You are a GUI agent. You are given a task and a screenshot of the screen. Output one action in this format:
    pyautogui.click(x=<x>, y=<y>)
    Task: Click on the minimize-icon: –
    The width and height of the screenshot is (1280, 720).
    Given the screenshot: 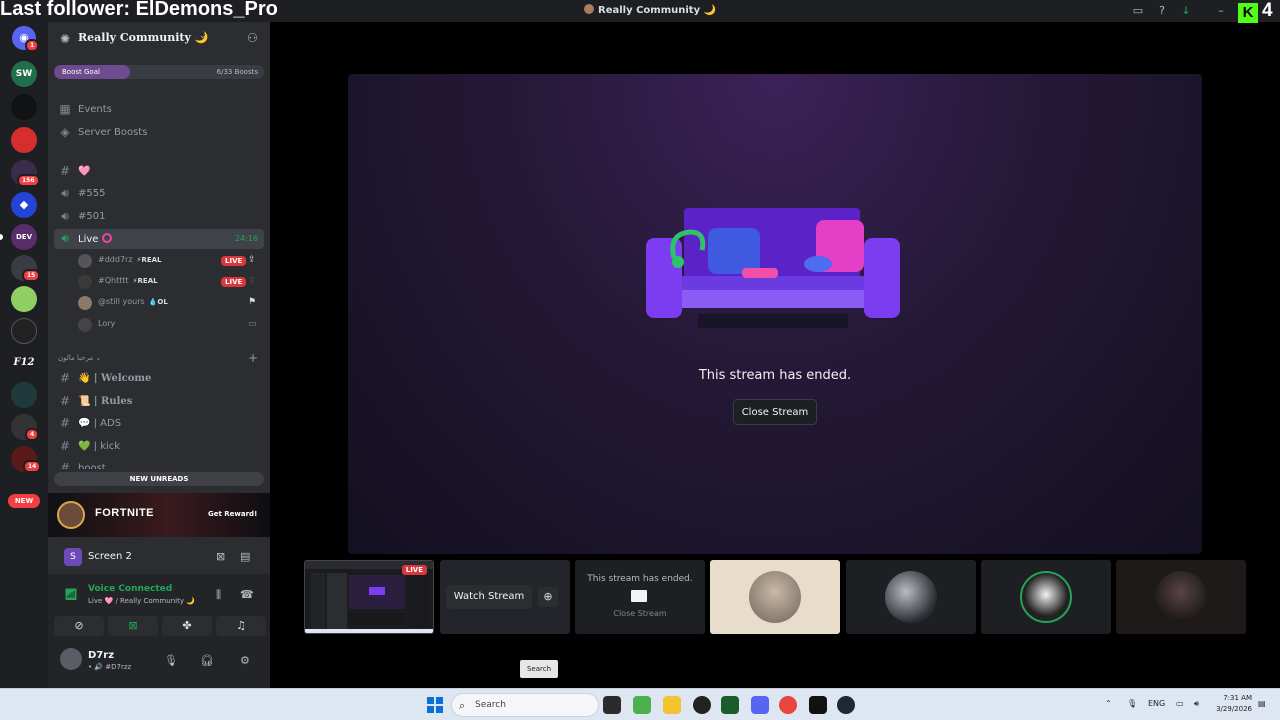 What is the action you would take?
    pyautogui.click(x=1221, y=11)
    